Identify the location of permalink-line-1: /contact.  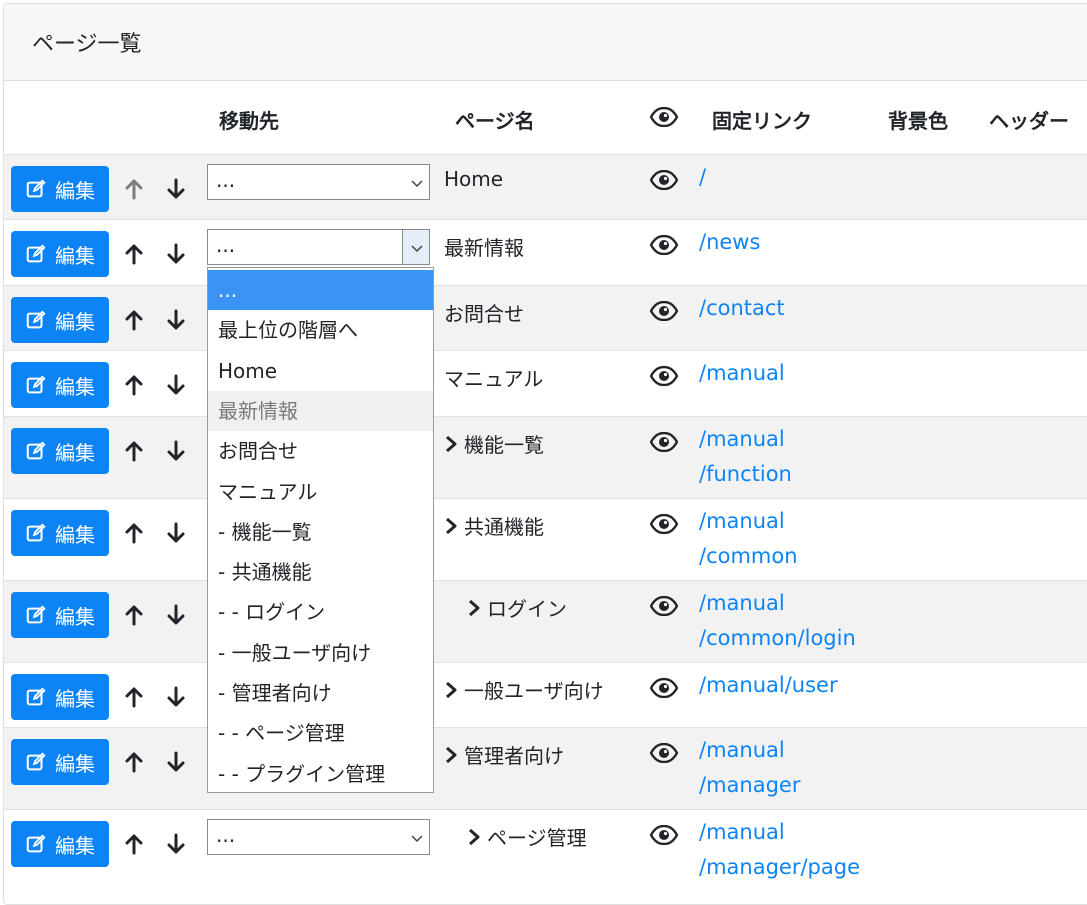
(742, 308).